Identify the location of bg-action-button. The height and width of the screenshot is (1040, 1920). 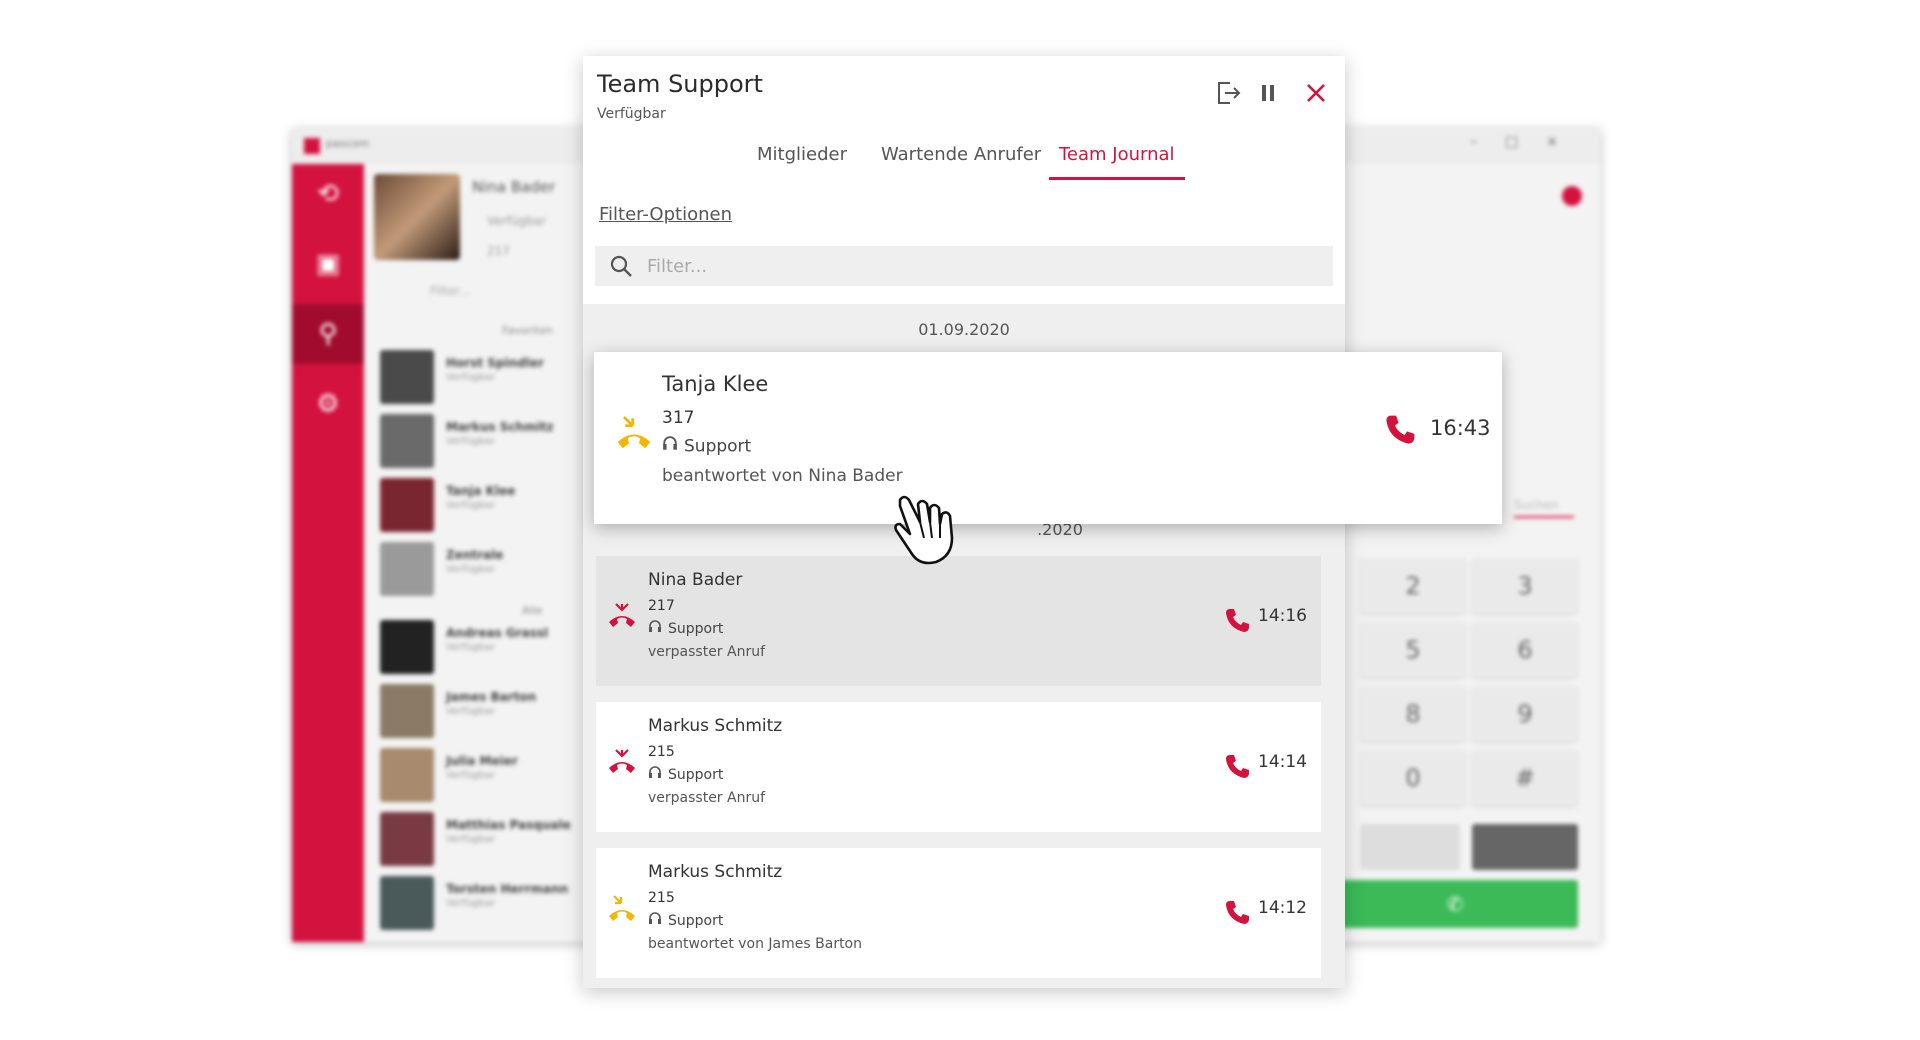
(1410, 847).